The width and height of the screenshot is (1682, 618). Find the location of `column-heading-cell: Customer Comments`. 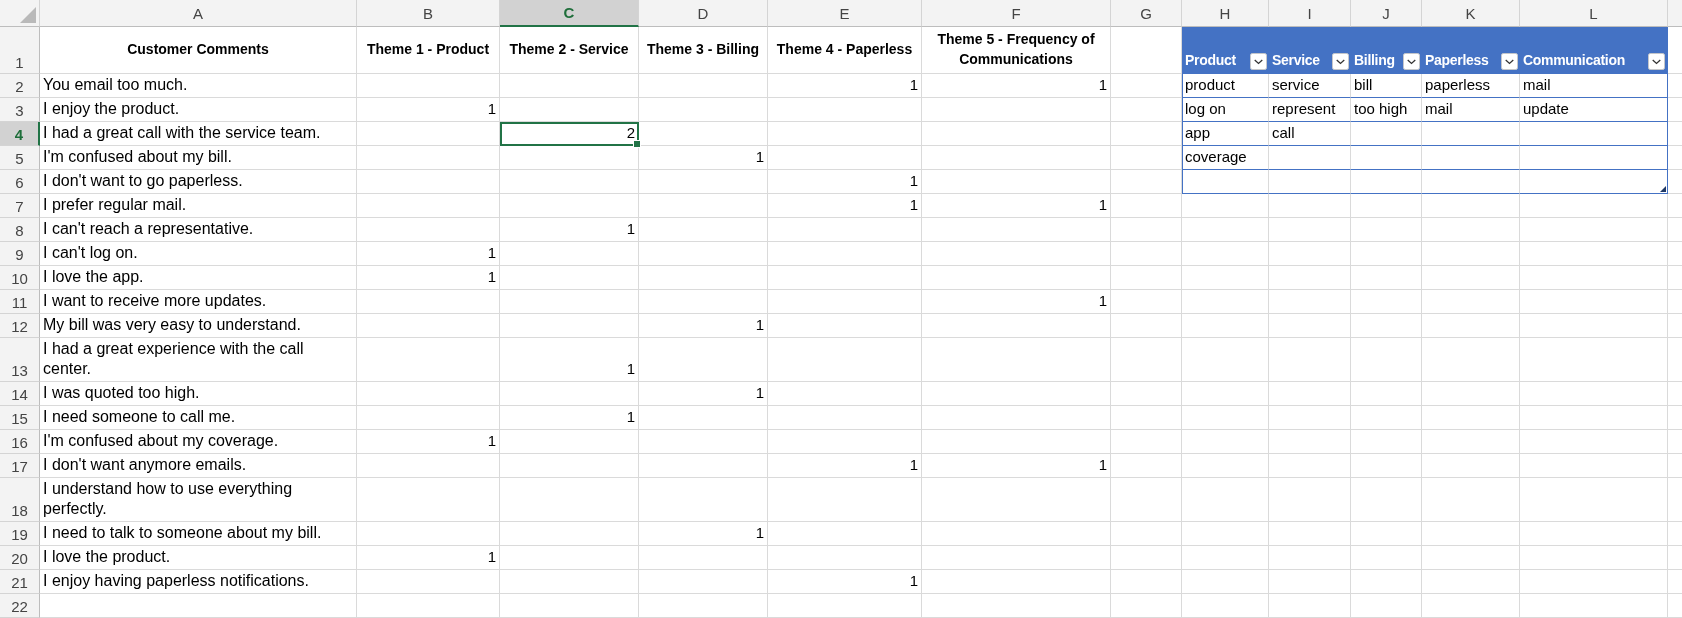

column-heading-cell: Customer Comments is located at coordinates (198, 50).